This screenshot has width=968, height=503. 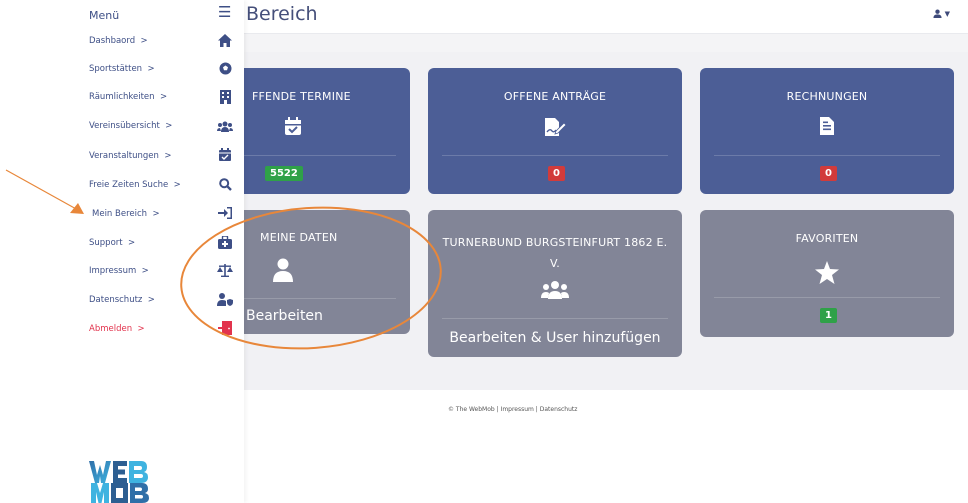 What do you see at coordinates (554, 263) in the screenshot?
I see `club-name-line2: V.` at bounding box center [554, 263].